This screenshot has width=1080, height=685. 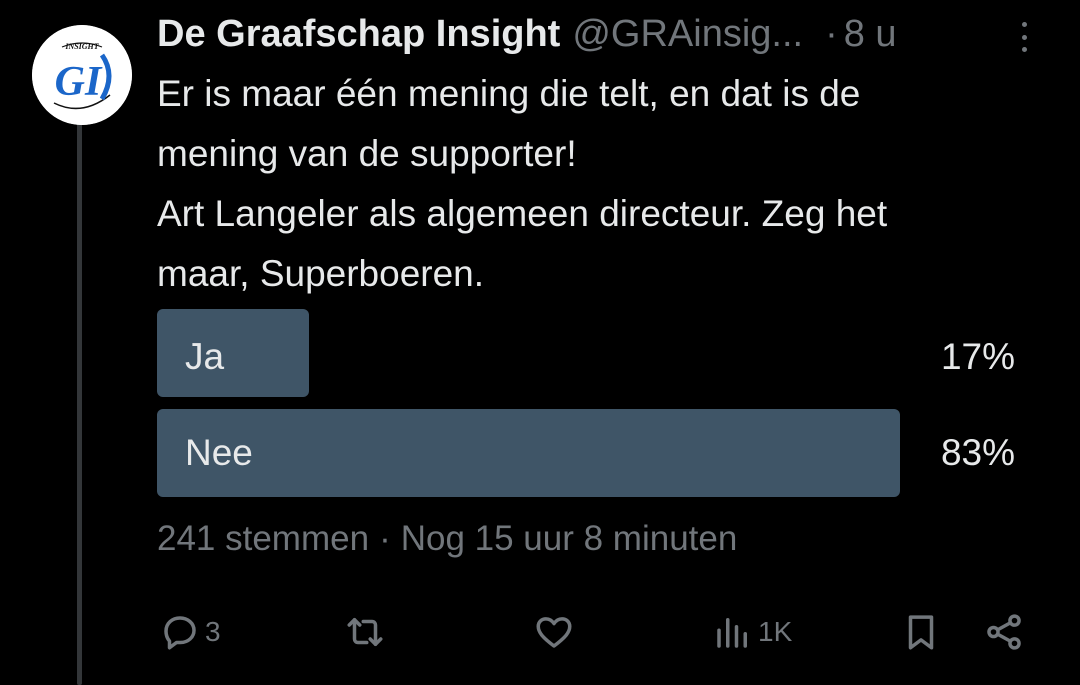 I want to click on author-display-name: De Graafschap Insight, so click(x=358, y=34).